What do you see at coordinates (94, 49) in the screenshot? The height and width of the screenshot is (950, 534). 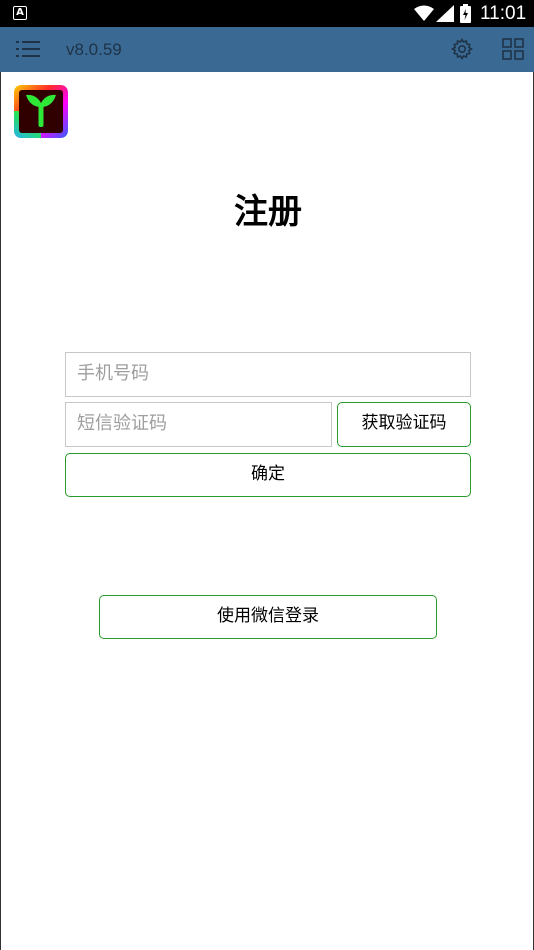 I see `app-version-label: v8.0.59` at bounding box center [94, 49].